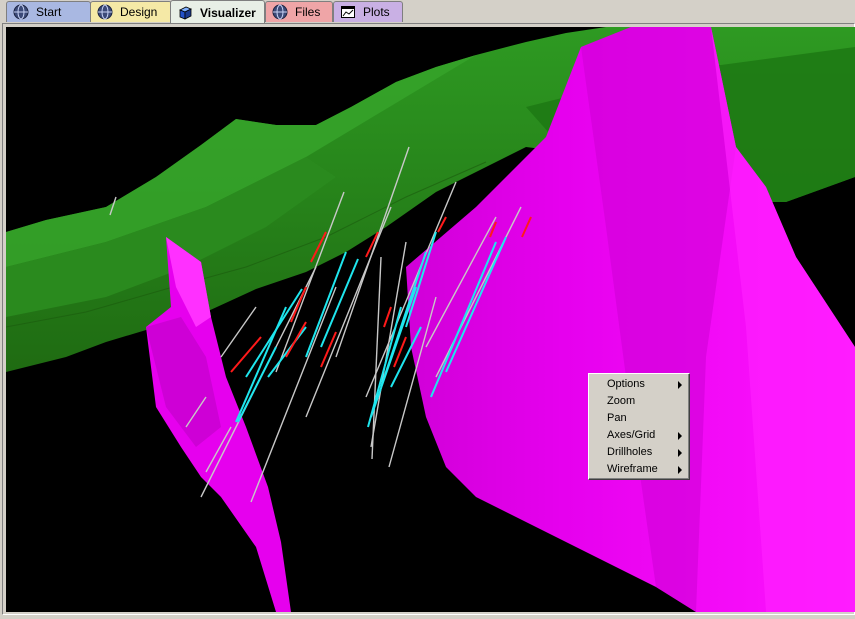  I want to click on menu-item-axes-grid: Axes/Grid, so click(639, 435).